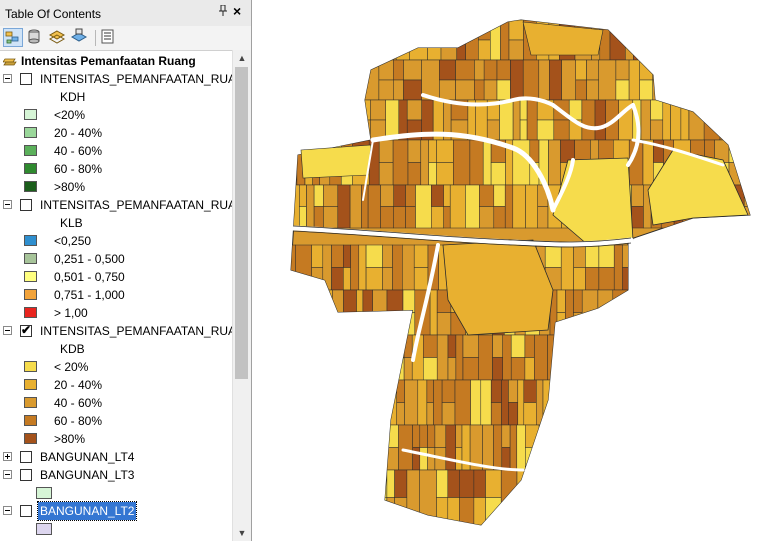 Image resolution: width=771 pixels, height=544 pixels. What do you see at coordinates (242, 533) in the screenshot?
I see `scroll-down-icon: ▼` at bounding box center [242, 533].